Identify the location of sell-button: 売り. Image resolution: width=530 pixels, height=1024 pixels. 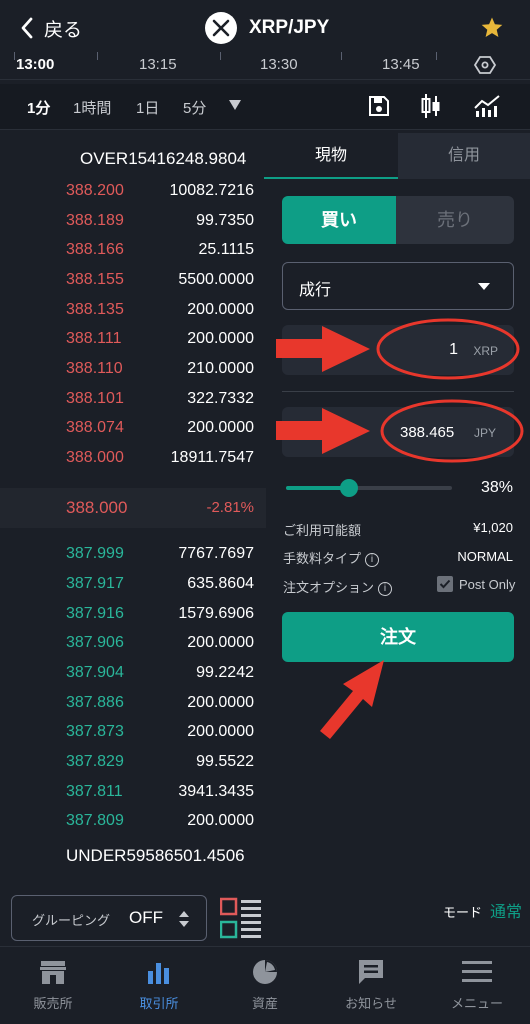
(455, 220).